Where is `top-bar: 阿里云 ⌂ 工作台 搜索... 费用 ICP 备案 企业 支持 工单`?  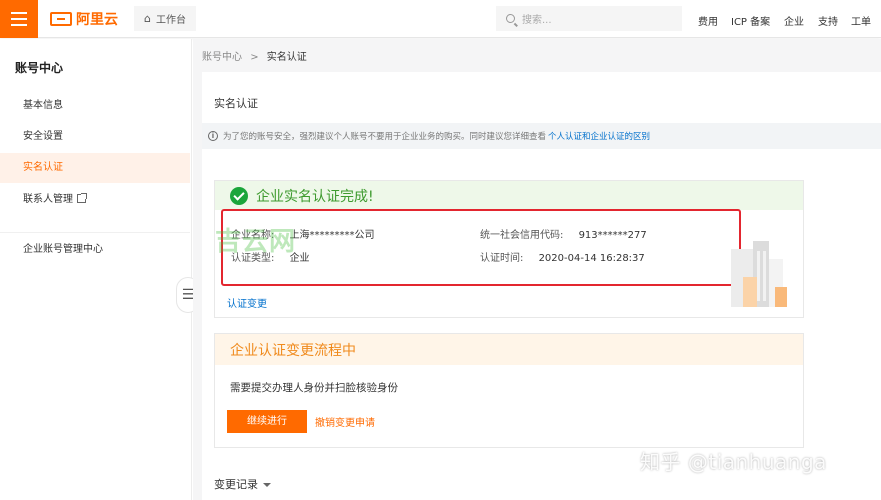
top-bar: 阿里云 ⌂ 工作台 搜索... 费用 ICP 备案 企业 支持 工单 is located at coordinates (440, 19).